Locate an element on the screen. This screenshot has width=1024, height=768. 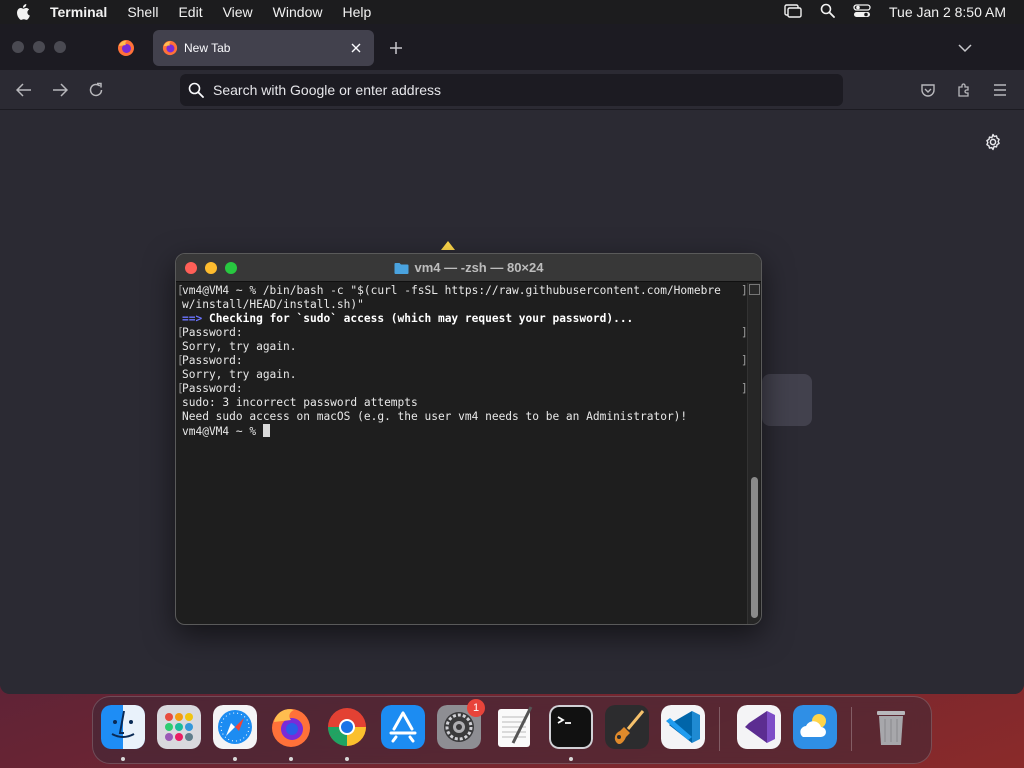
reload-icon is located at coordinates (96, 89).